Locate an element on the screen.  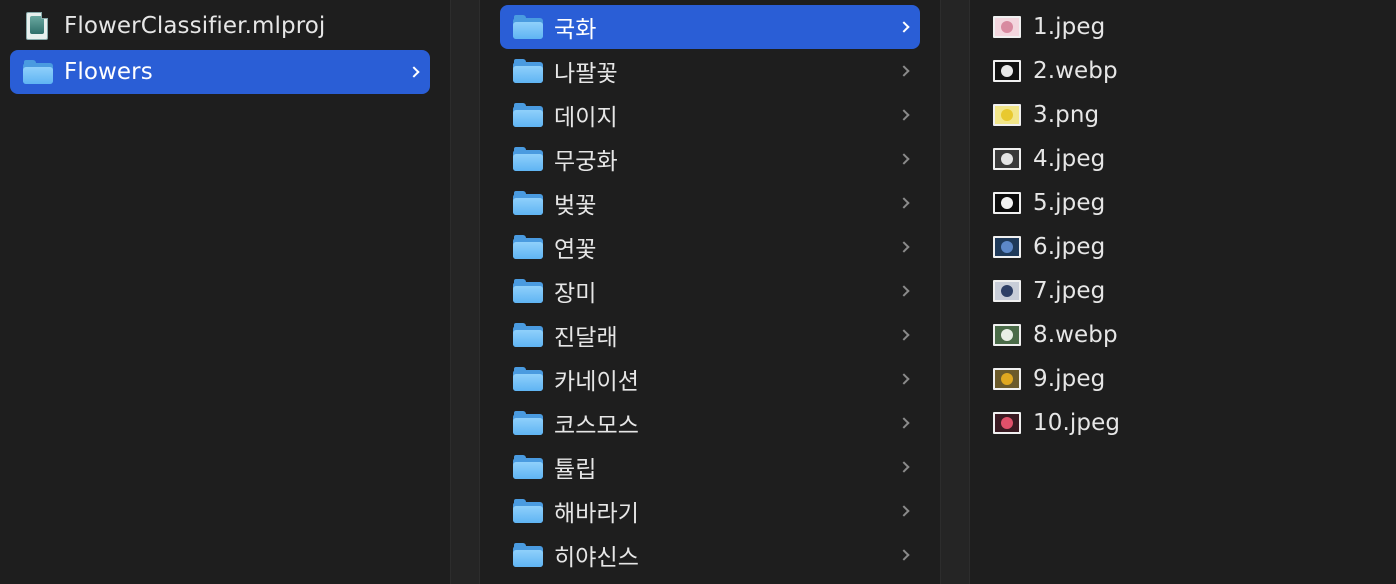
file-row: 8.webp is located at coordinates (1183, 335).